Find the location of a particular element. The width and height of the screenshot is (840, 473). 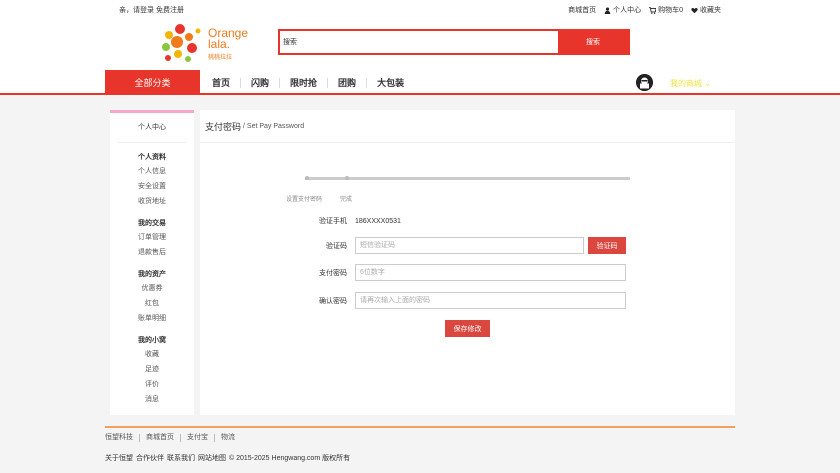

favorites-label: 收藏夹 is located at coordinates (710, 10).